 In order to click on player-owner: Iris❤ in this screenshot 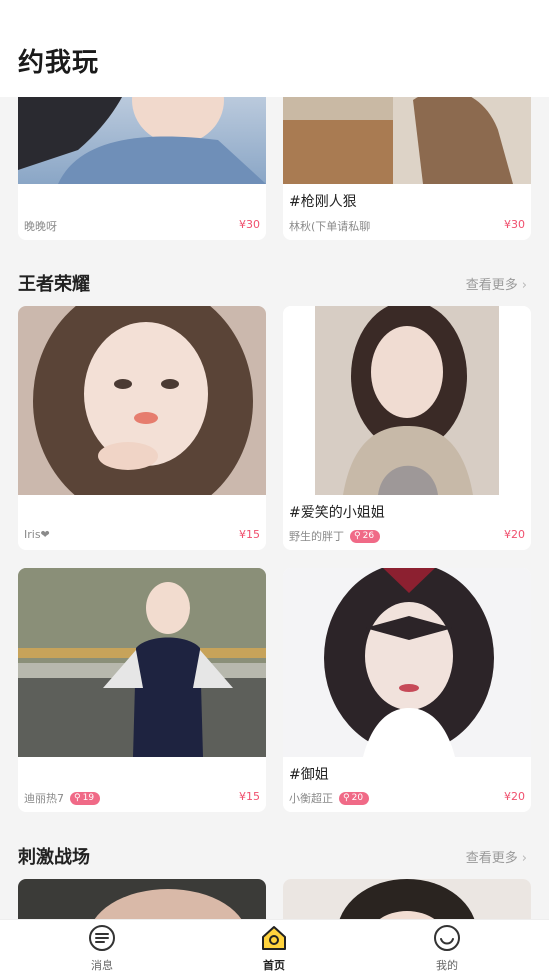, I will do `click(37, 534)`.